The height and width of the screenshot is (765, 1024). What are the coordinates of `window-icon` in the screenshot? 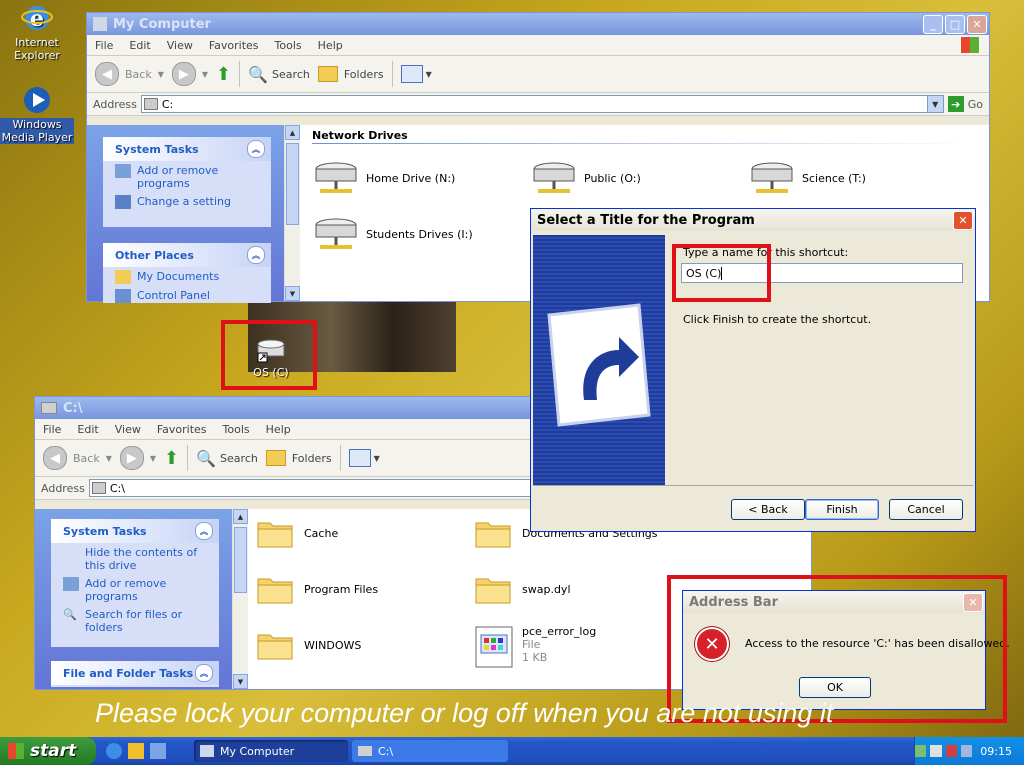 It's located at (49, 408).